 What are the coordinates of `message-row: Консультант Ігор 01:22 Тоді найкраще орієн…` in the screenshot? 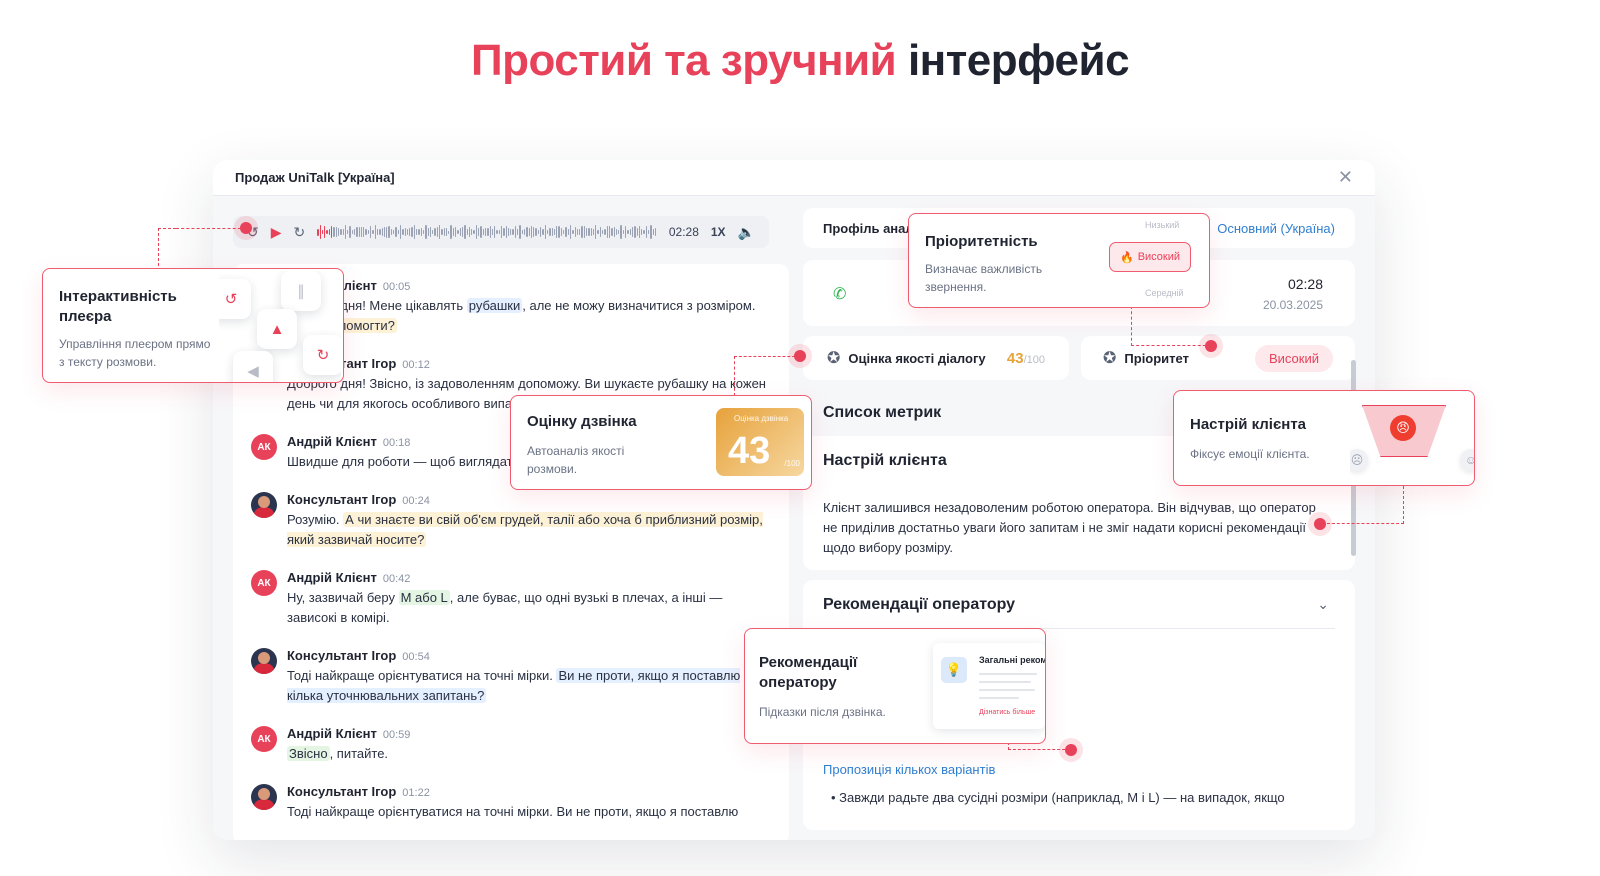 It's located at (511, 803).